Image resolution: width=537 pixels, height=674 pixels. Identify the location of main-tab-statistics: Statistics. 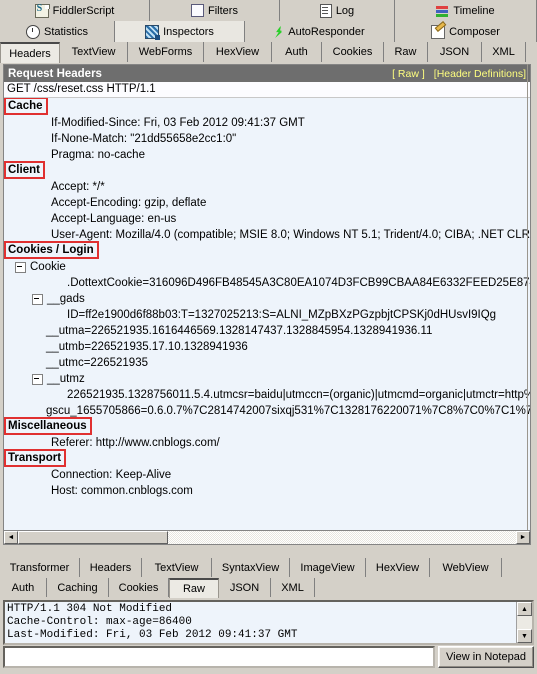
(57, 31).